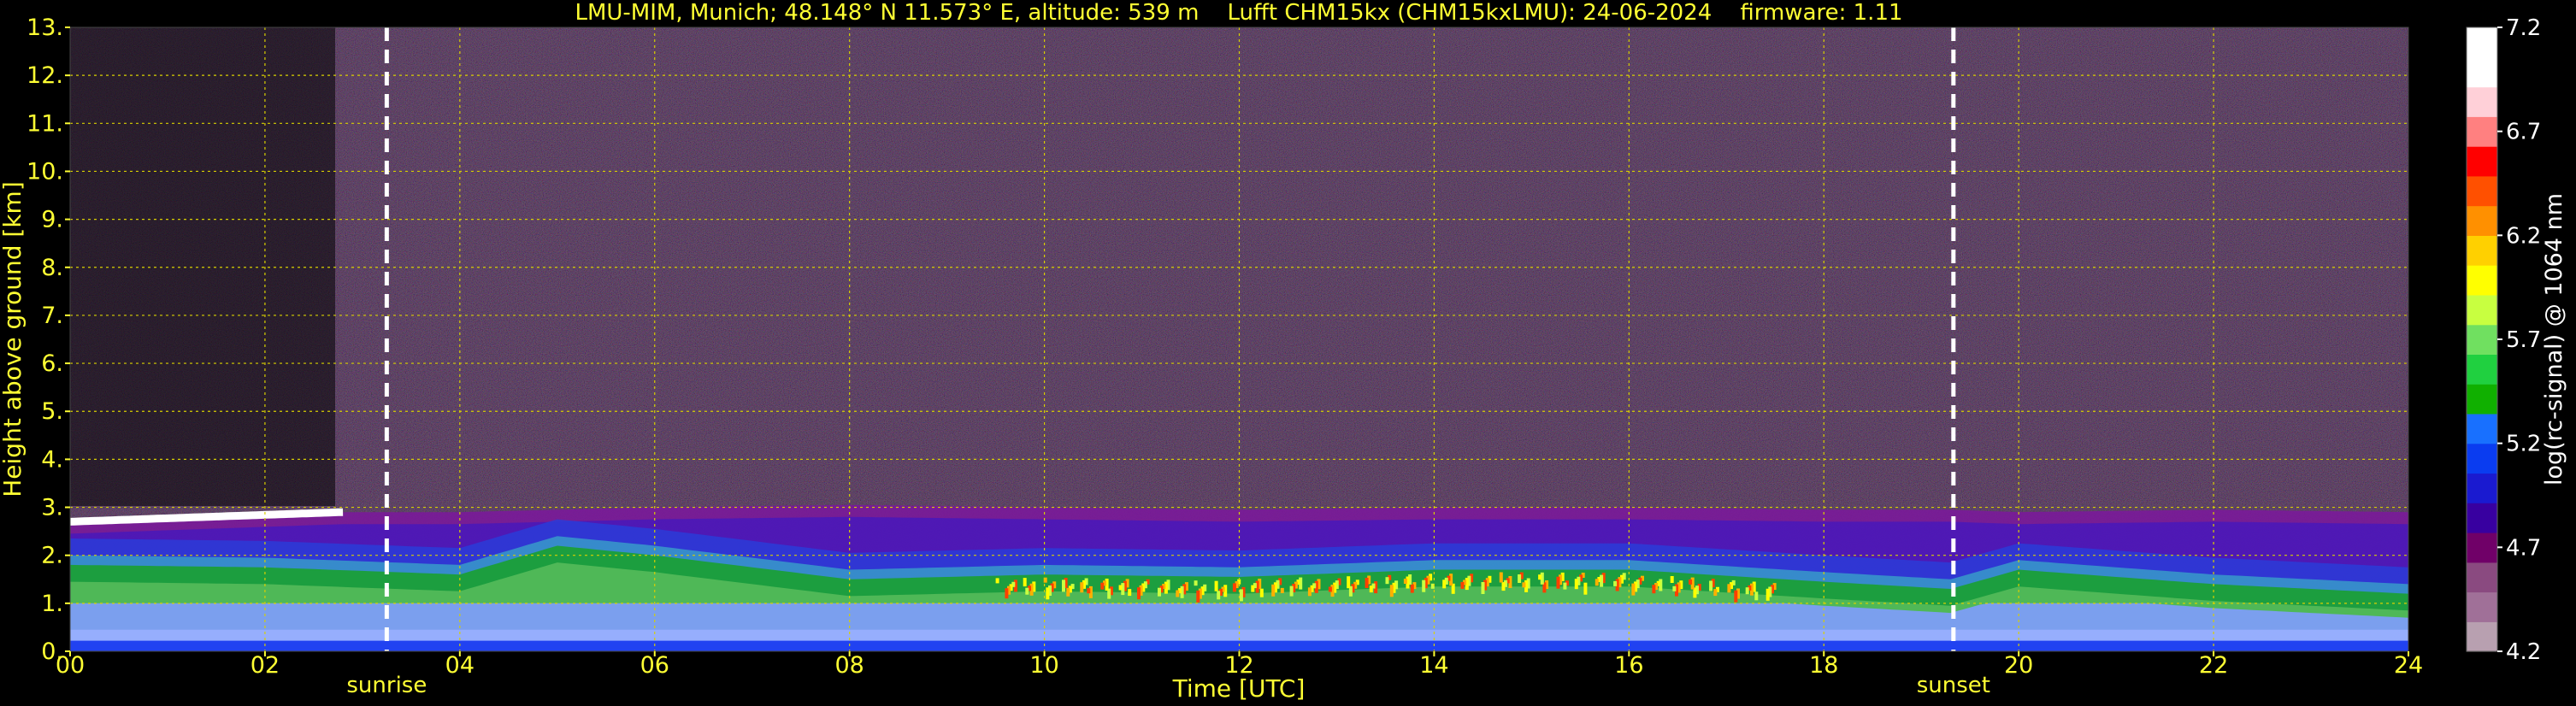 This screenshot has width=2576, height=706. Describe the element at coordinates (387, 685) in the screenshot. I see `sunrise-label: sunrise` at that location.